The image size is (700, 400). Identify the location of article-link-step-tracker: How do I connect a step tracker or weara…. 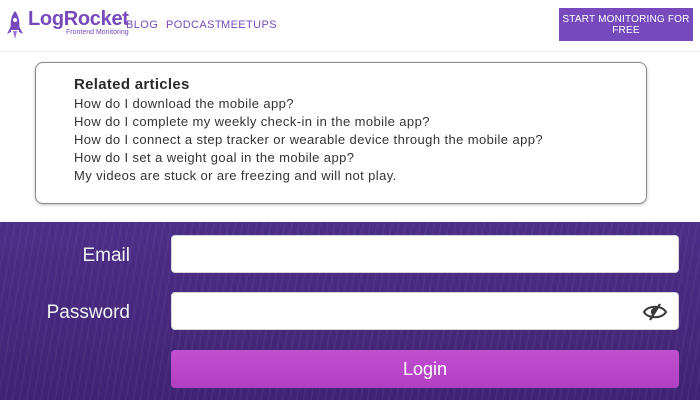
(354, 139).